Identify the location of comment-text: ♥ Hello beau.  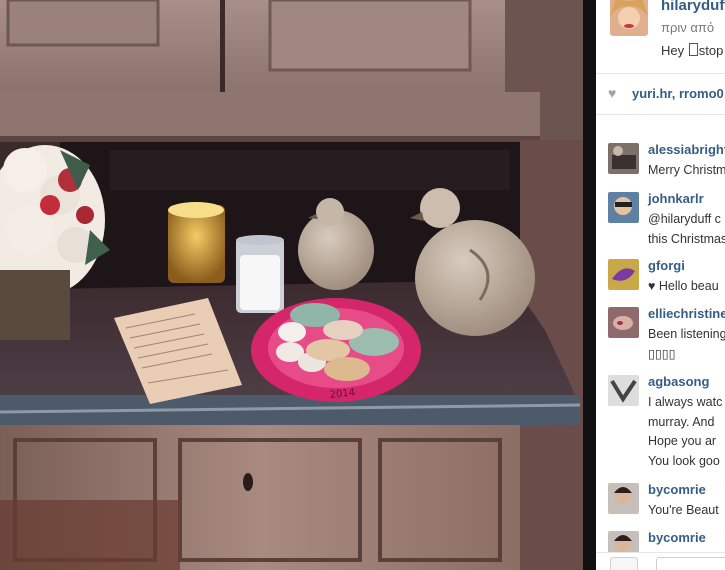
(683, 286).